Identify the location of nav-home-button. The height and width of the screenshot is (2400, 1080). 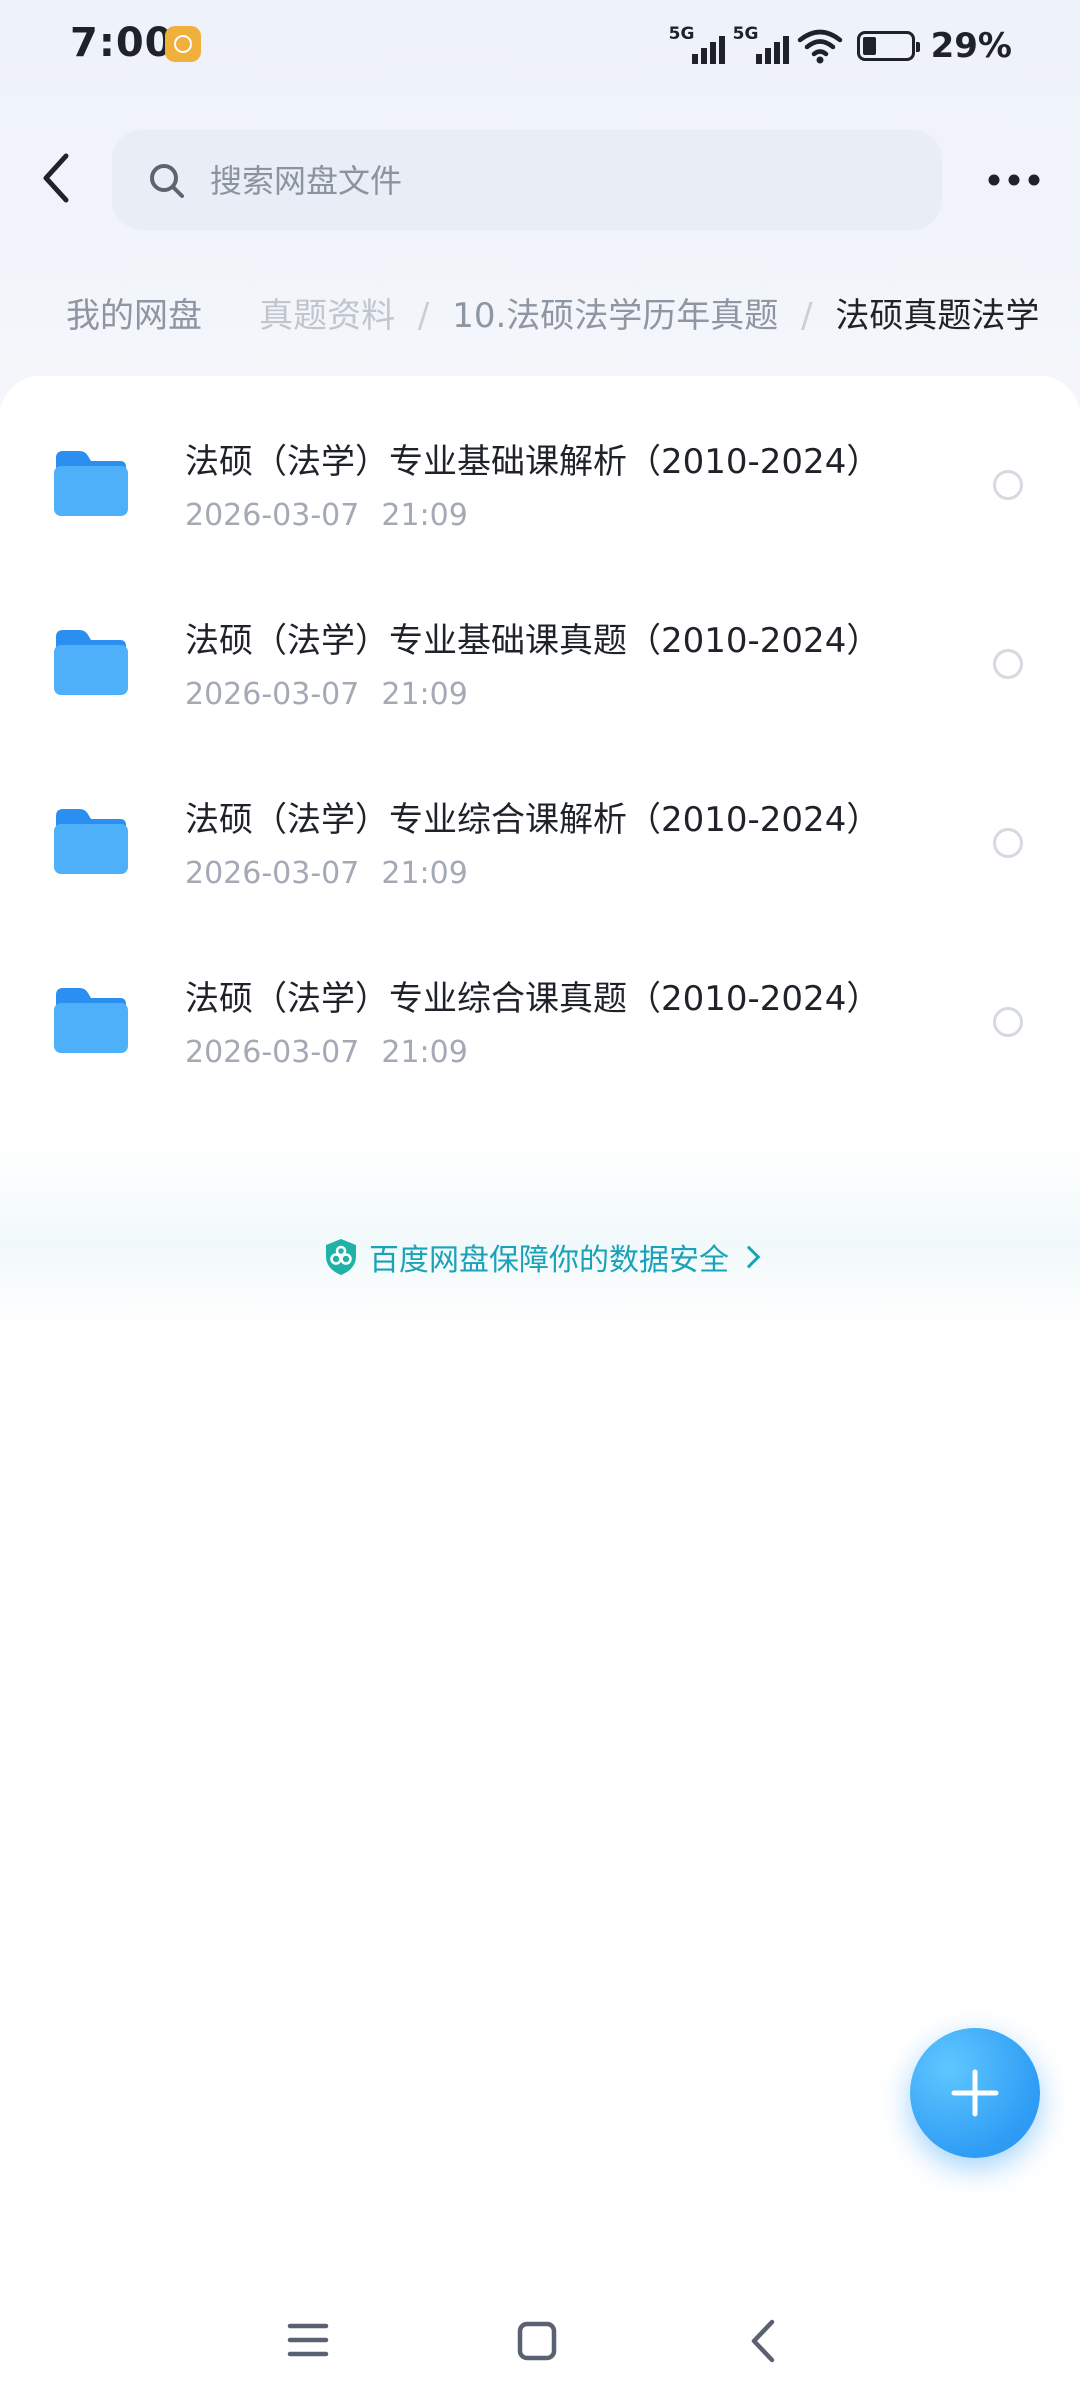
(537, 2341).